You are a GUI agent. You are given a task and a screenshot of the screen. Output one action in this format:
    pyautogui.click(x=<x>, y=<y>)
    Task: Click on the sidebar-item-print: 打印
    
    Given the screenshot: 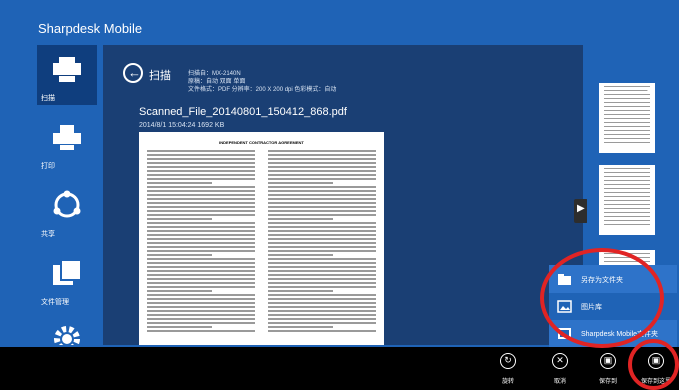 What is the action you would take?
    pyautogui.click(x=67, y=143)
    